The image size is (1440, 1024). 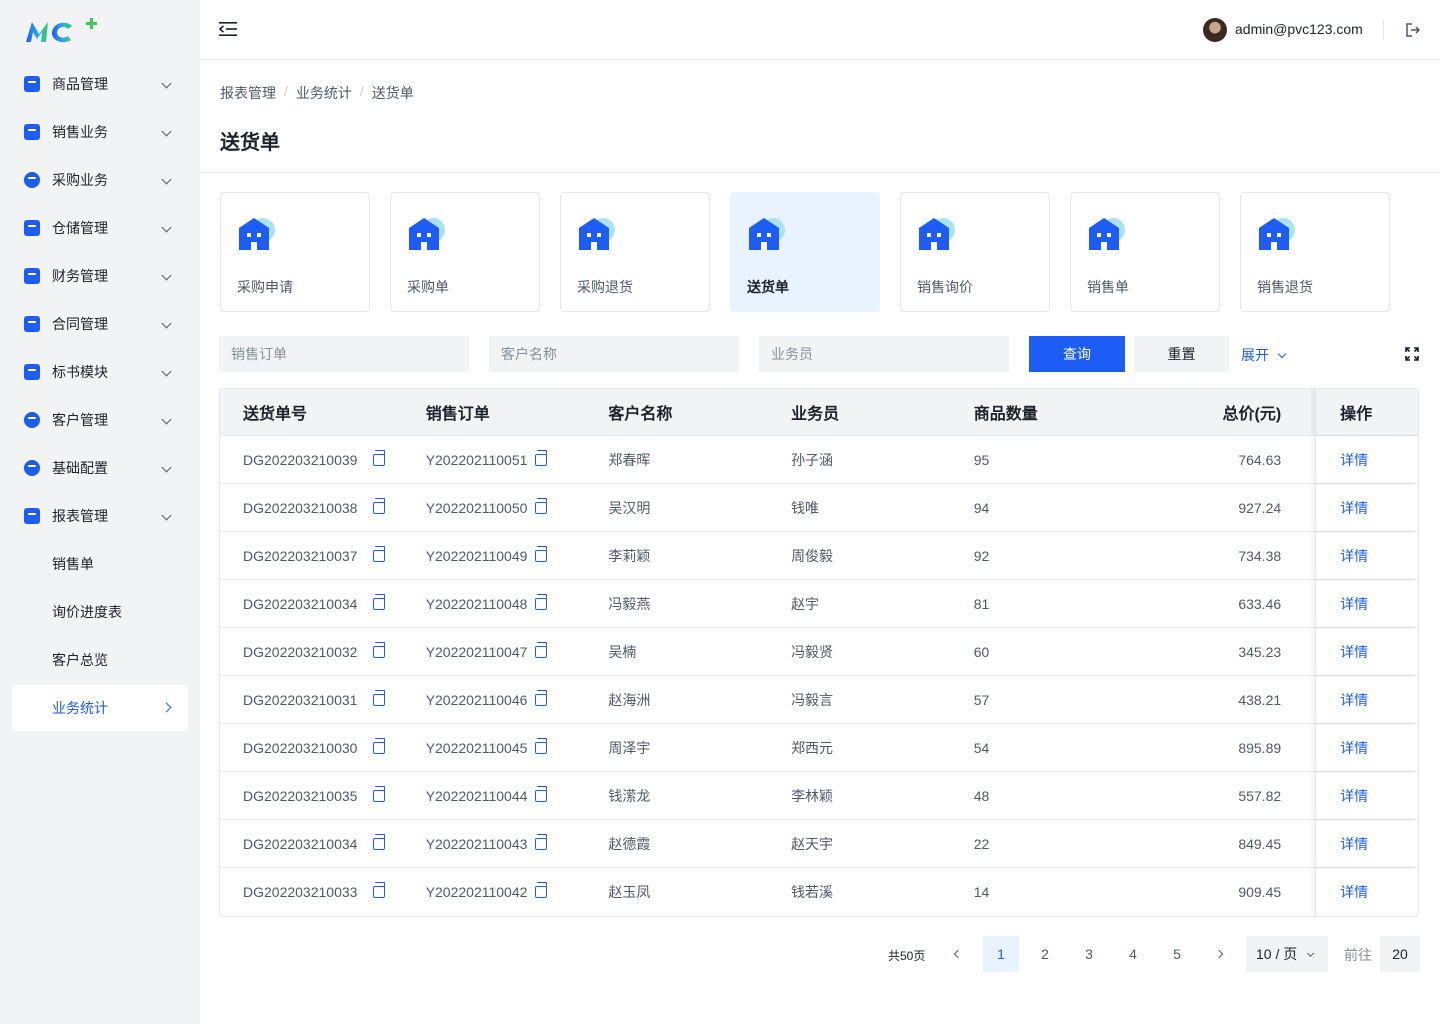 What do you see at coordinates (1145, 252) in the screenshot?
I see `card-sales-order: 销售单` at bounding box center [1145, 252].